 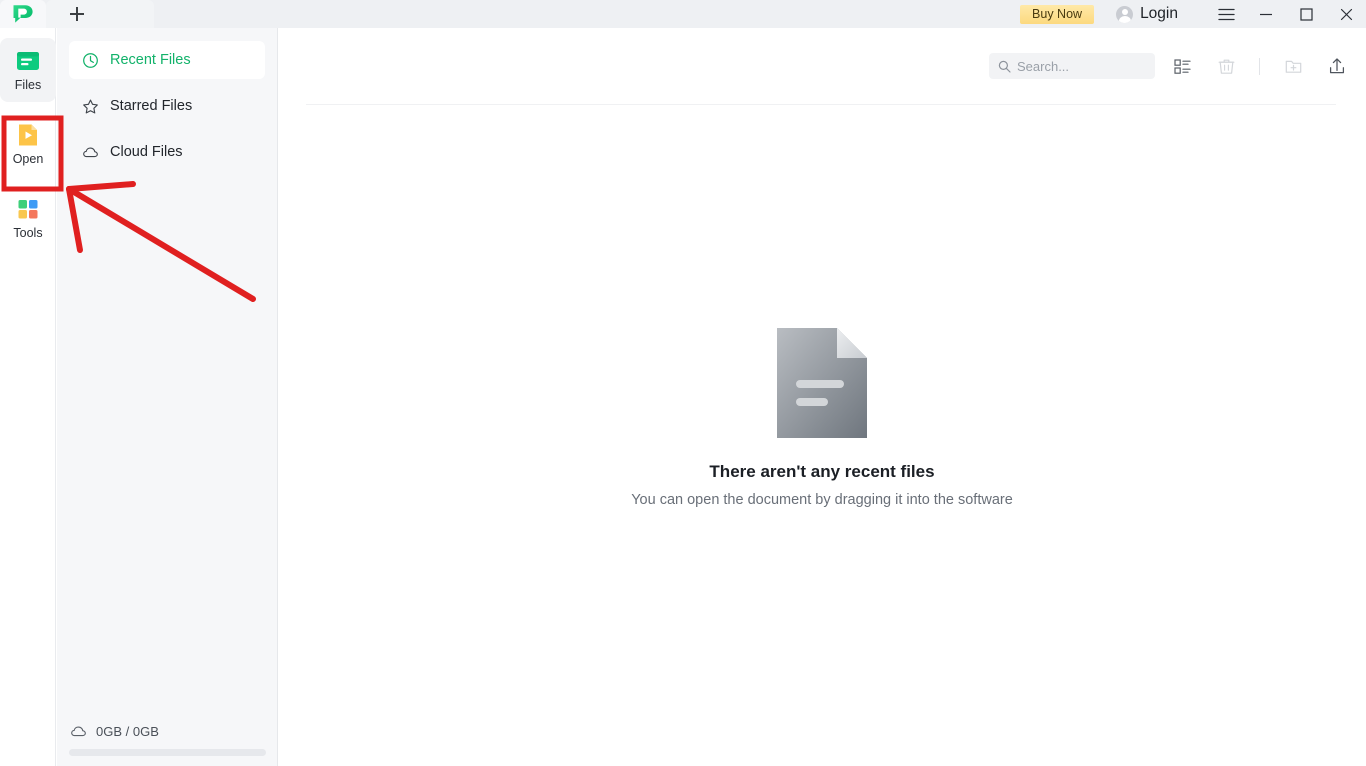 I want to click on maximize-icon, so click(x=1306, y=14).